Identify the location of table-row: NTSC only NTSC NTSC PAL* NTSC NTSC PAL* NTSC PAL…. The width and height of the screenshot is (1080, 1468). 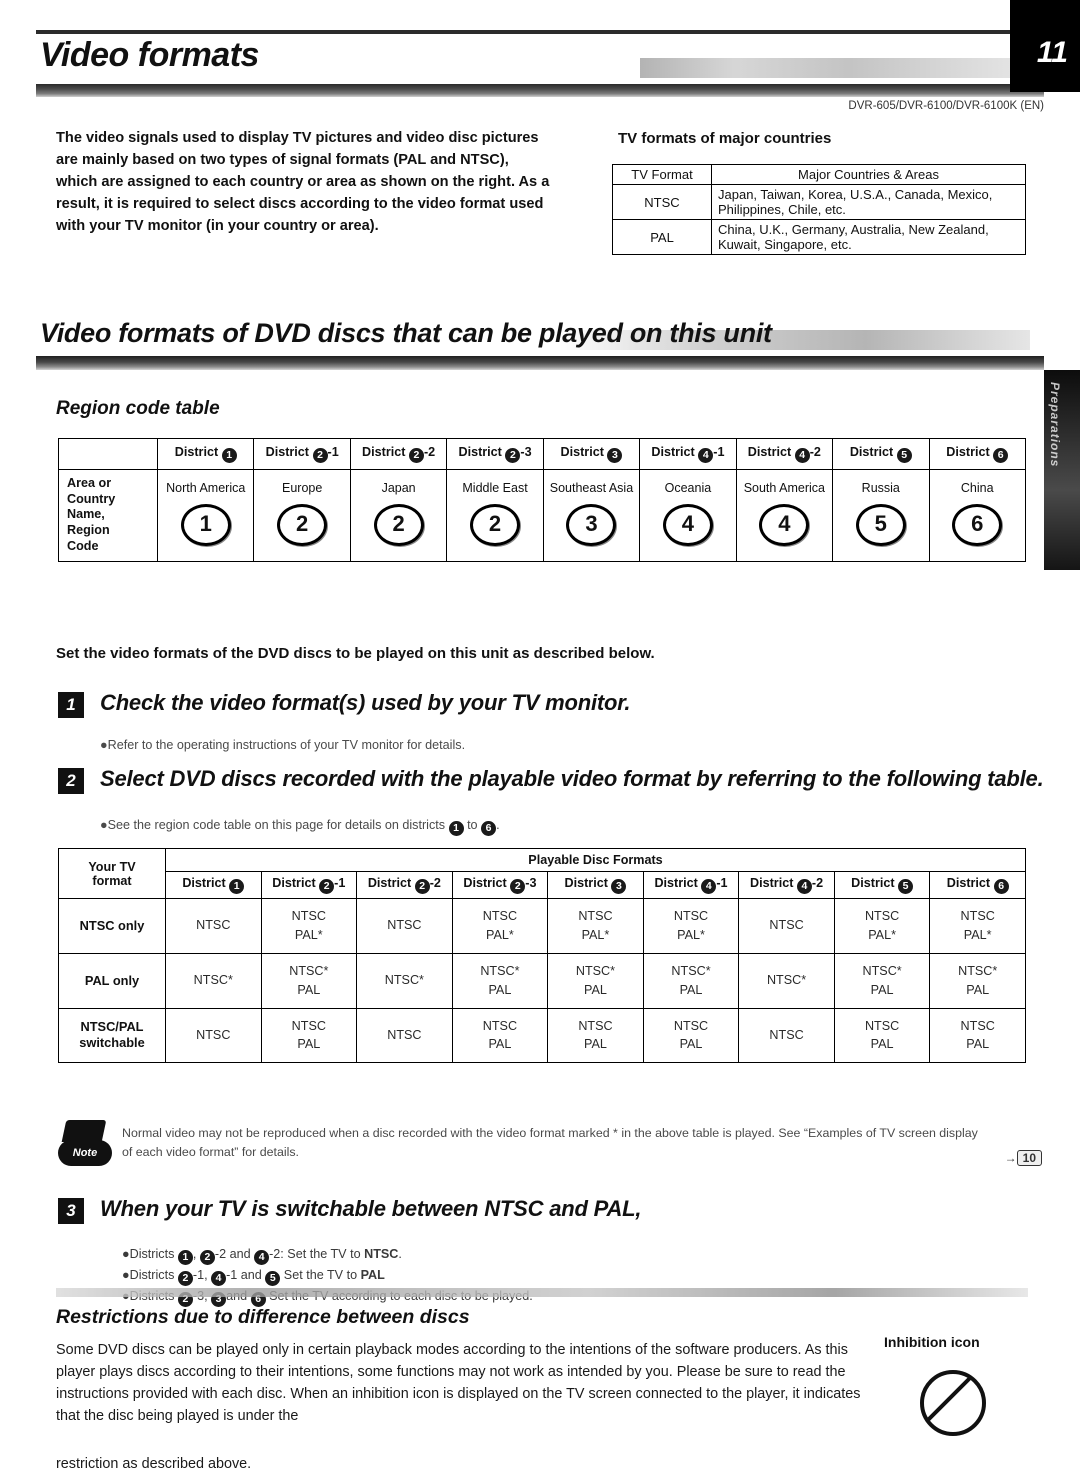
(542, 926).